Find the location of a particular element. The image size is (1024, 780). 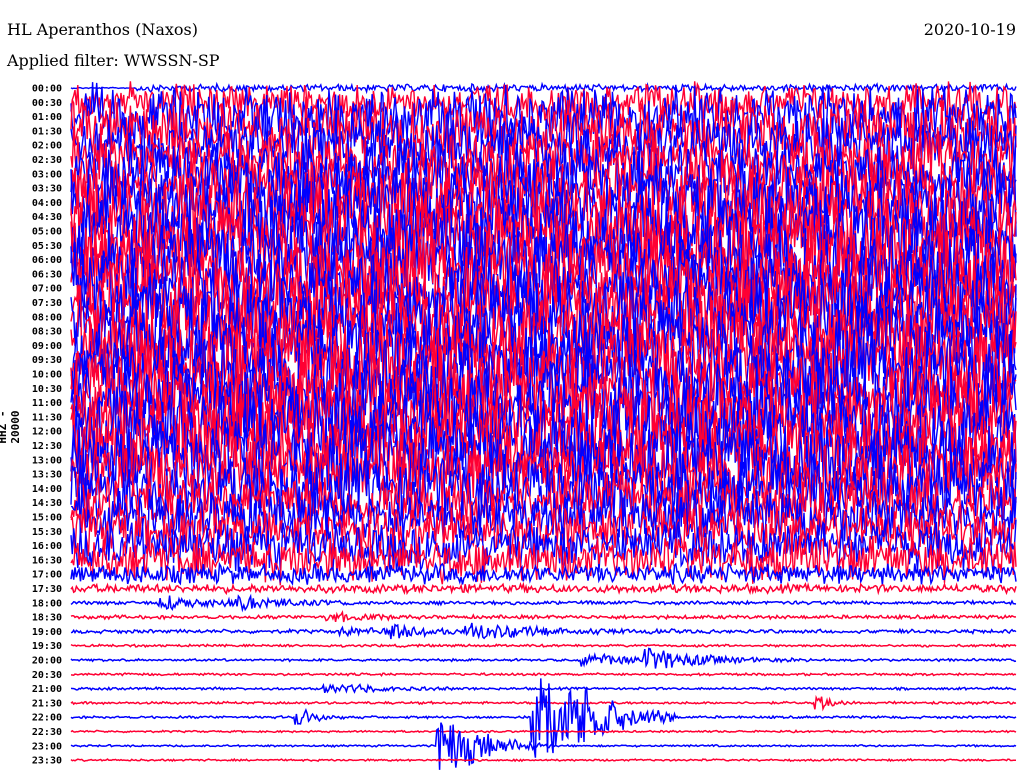

row-time-label: 15:00 is located at coordinates (47, 518).